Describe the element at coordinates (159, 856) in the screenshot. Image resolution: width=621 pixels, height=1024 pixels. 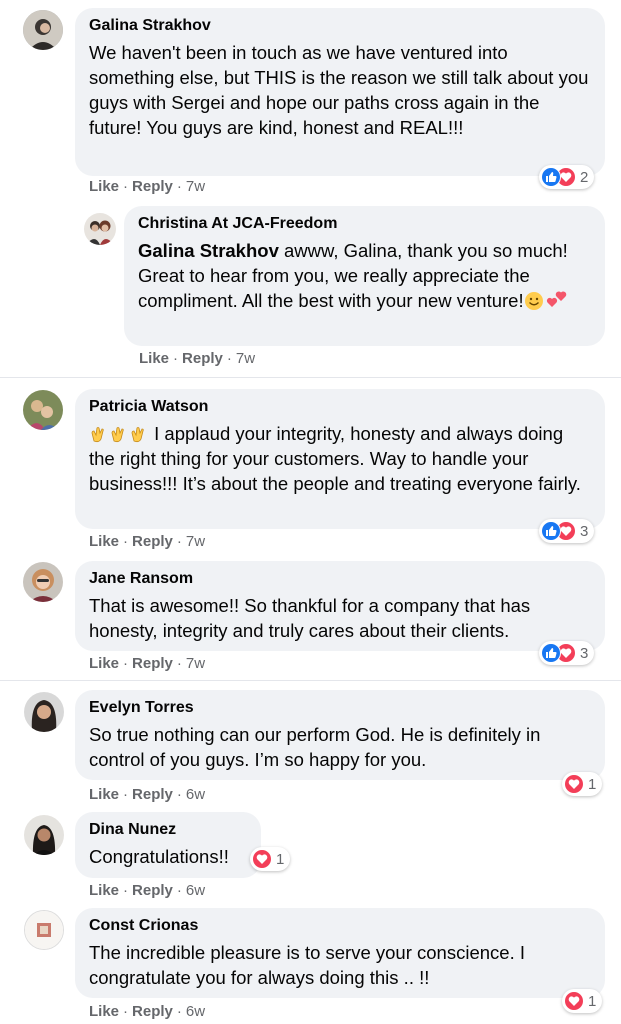
I see `comment-text: Congratulations!!` at that location.